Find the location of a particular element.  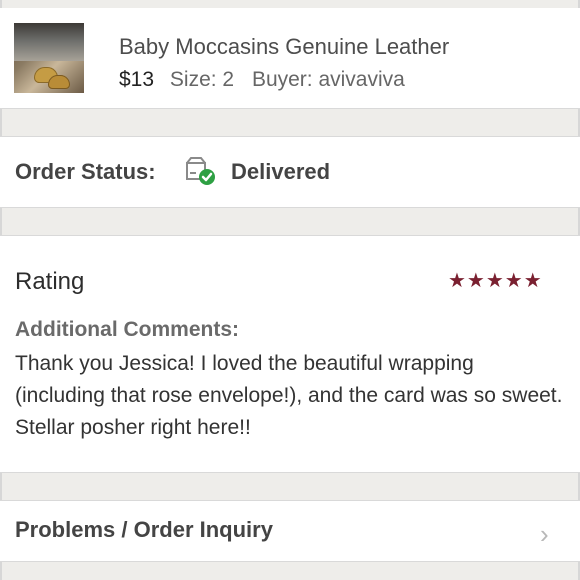

chevron-right-icon: › is located at coordinates (544, 534).